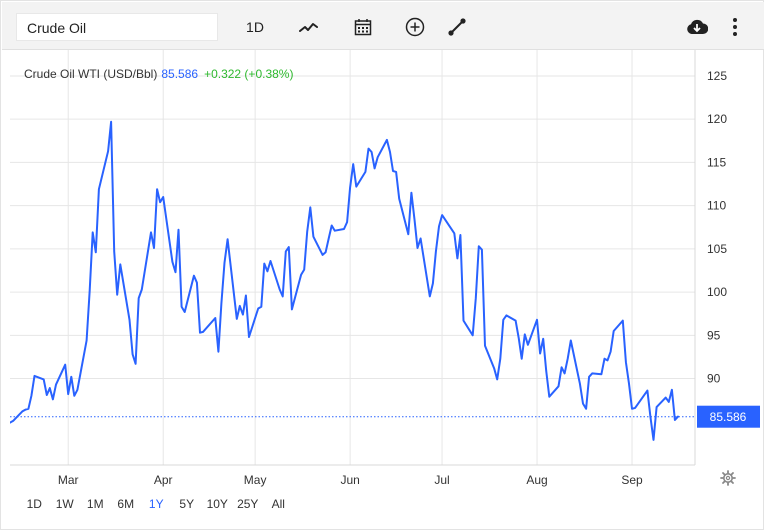 Image resolution: width=764 pixels, height=530 pixels. Describe the element at coordinates (34, 504) in the screenshot. I see `range-button-1d: 1D` at that location.